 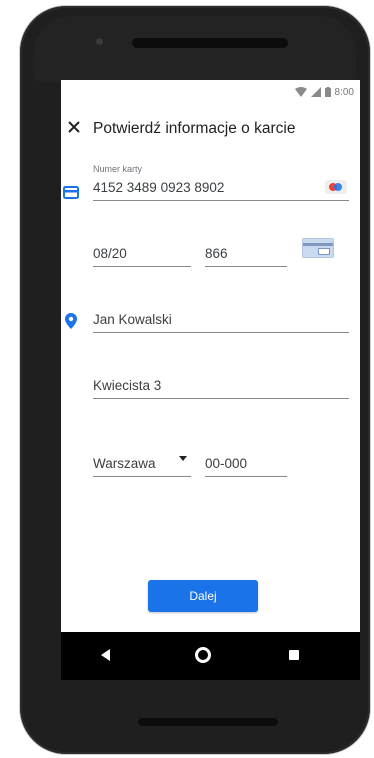 What do you see at coordinates (315, 92) in the screenshot?
I see `signal-icon` at bounding box center [315, 92].